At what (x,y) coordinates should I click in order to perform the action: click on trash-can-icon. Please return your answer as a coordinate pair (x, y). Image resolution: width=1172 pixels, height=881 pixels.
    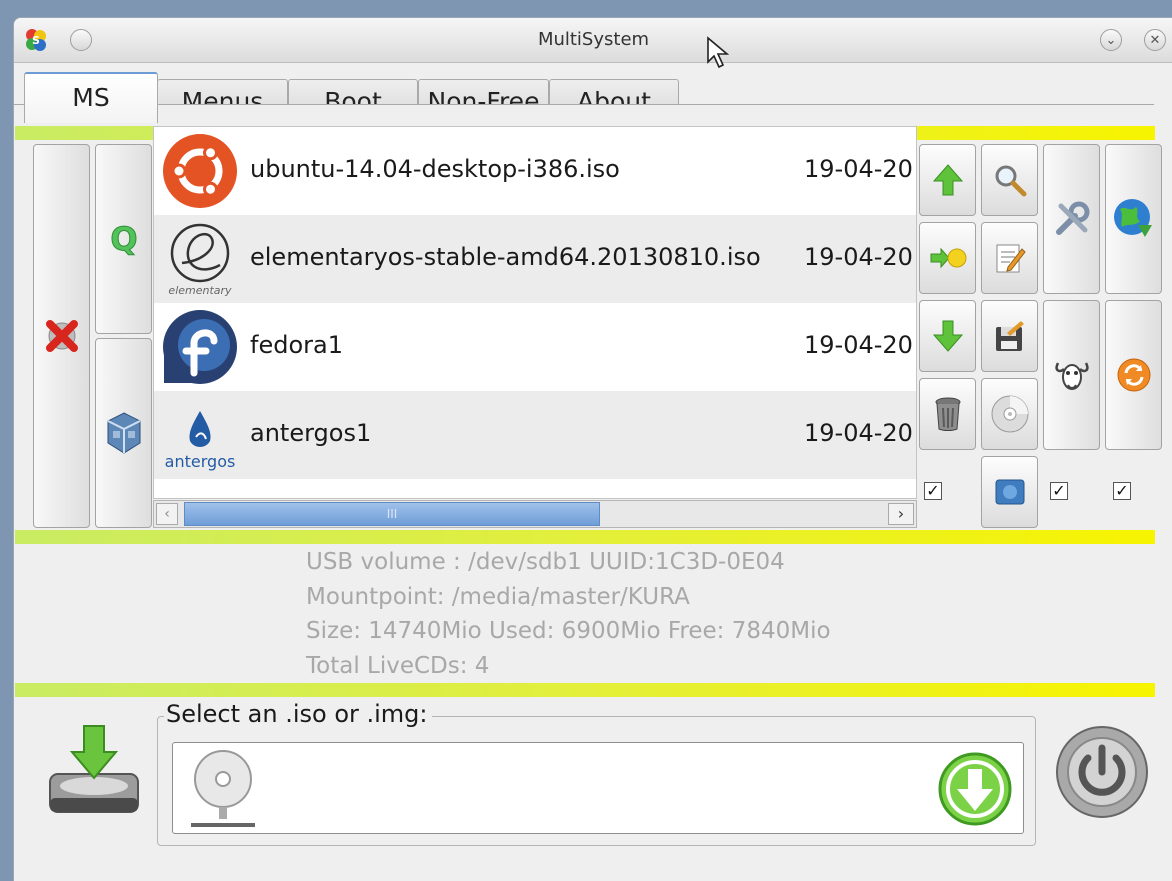
    Looking at the image, I should click on (947, 414).